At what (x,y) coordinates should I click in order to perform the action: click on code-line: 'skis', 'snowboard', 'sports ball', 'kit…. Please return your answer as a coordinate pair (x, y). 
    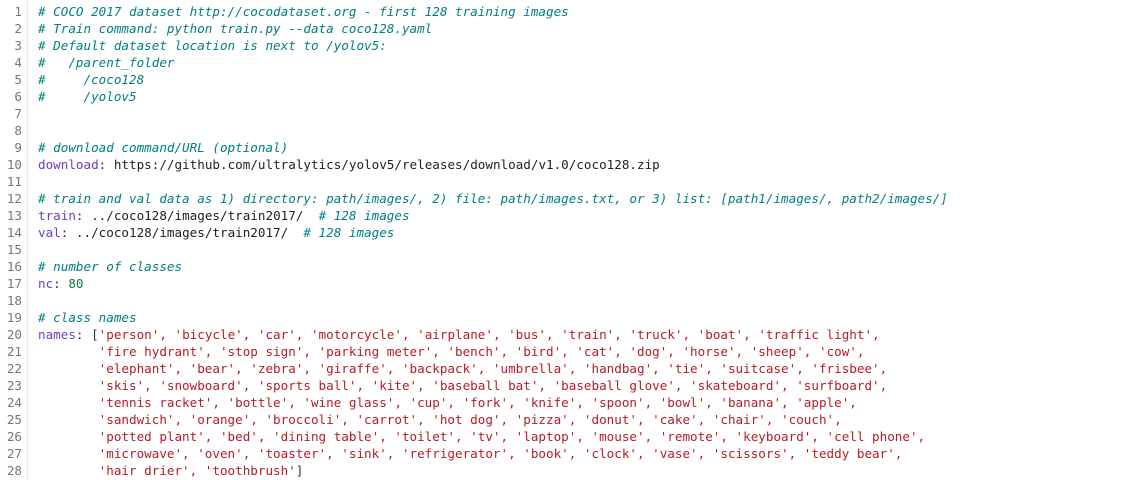
    Looking at the image, I should click on (584, 385).